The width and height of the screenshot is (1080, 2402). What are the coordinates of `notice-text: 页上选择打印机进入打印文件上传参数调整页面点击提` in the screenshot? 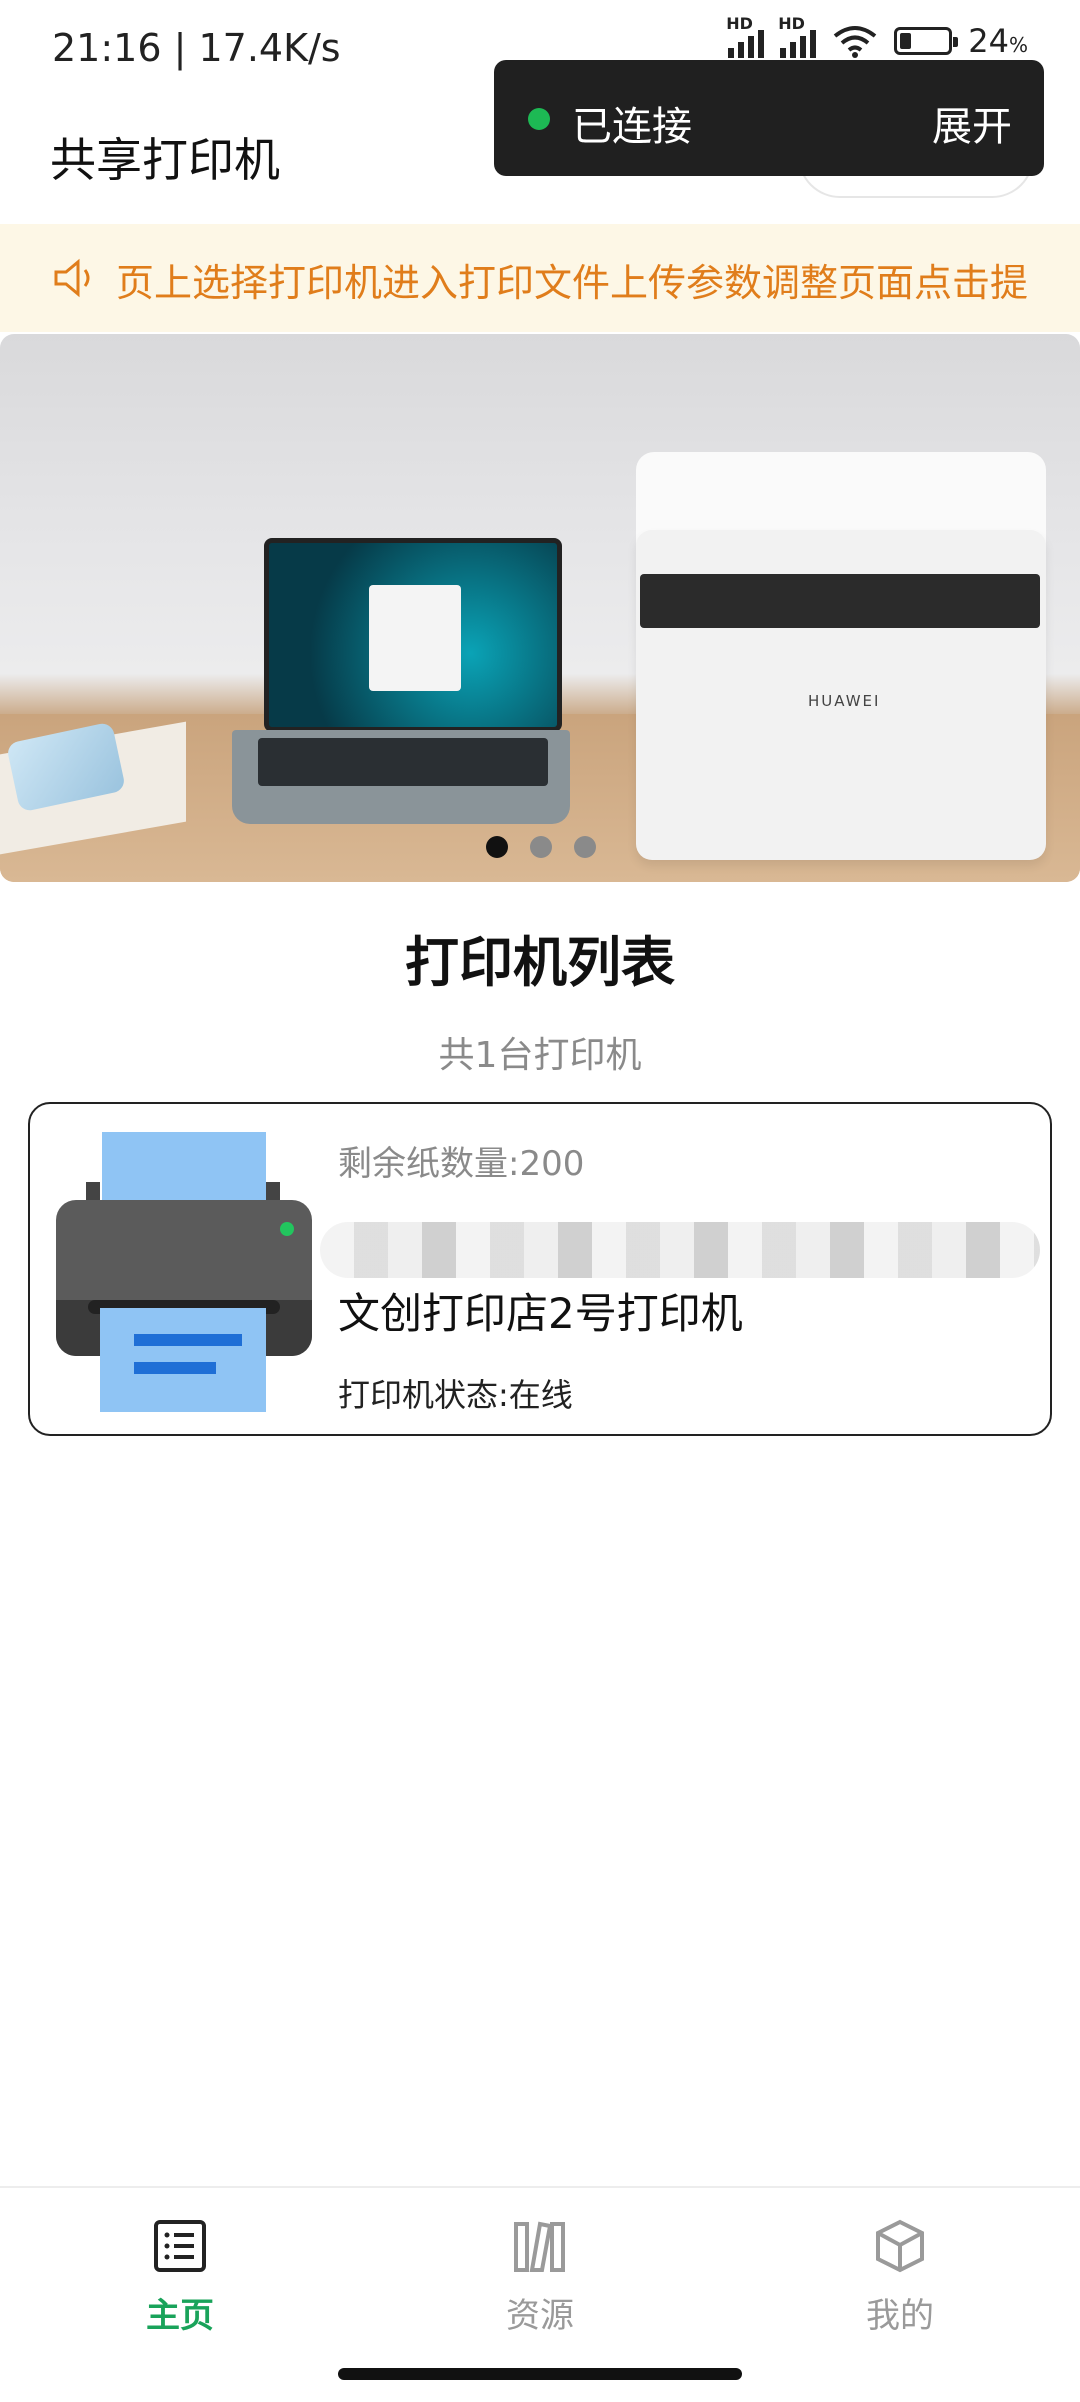 It's located at (572, 283).